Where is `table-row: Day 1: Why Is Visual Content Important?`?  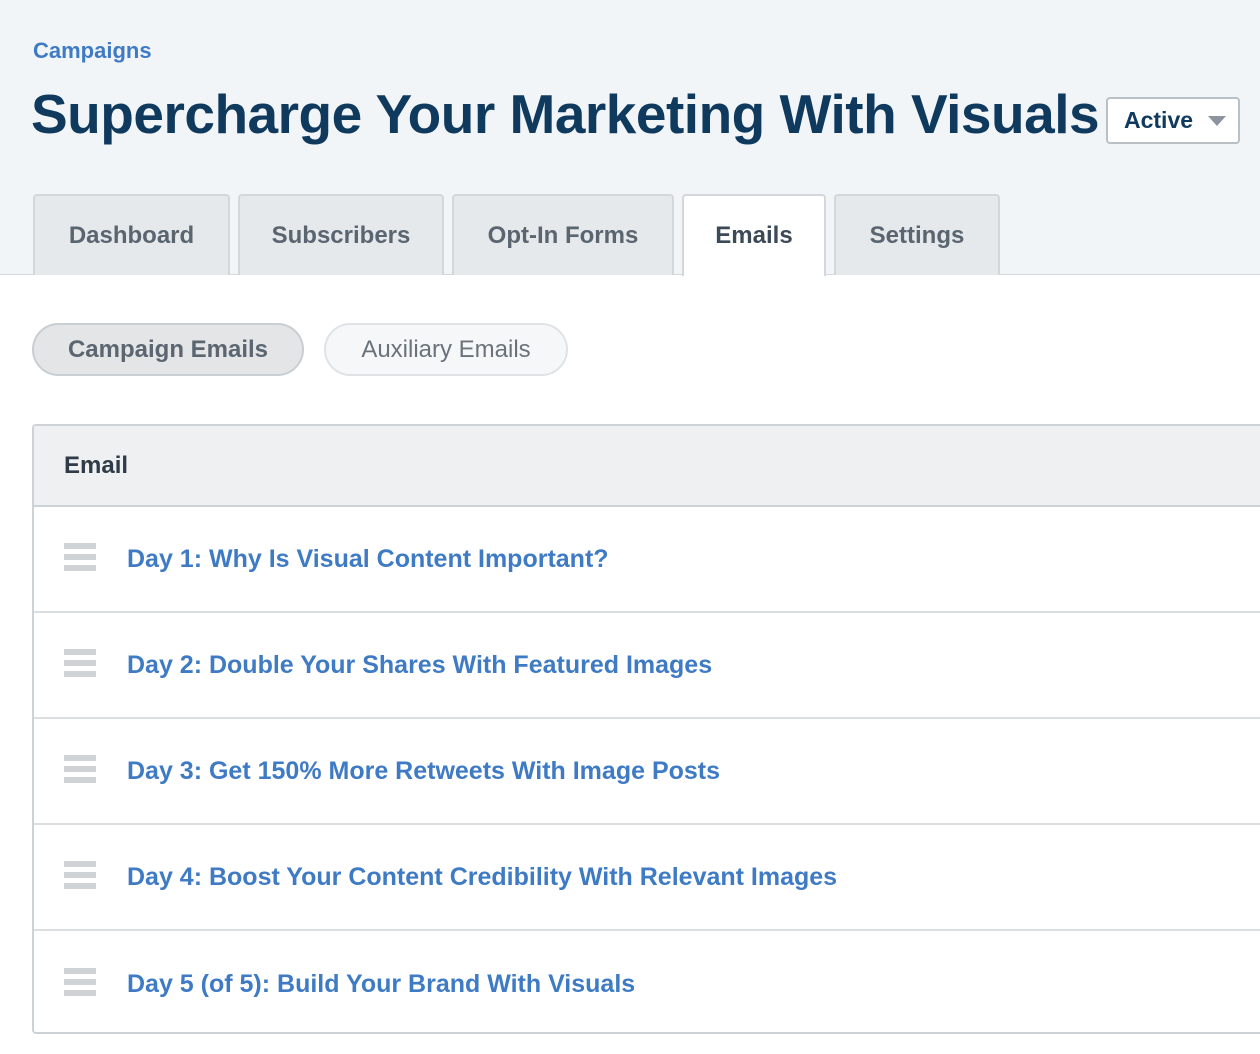
table-row: Day 1: Why Is Visual Content Important? is located at coordinates (647, 560).